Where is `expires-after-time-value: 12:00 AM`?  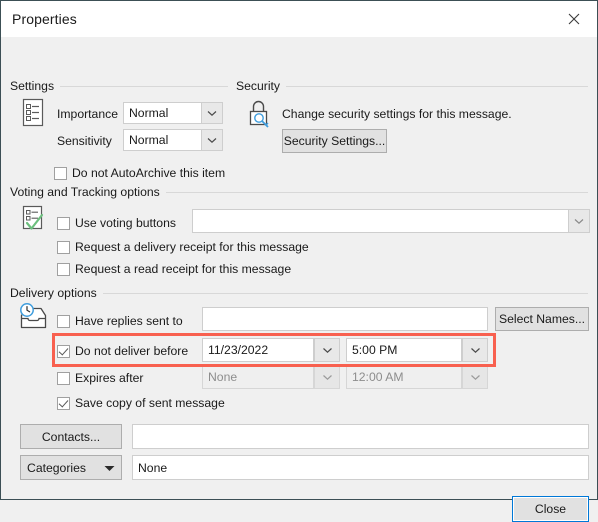
expires-after-time-value: 12:00 AM is located at coordinates (378, 377).